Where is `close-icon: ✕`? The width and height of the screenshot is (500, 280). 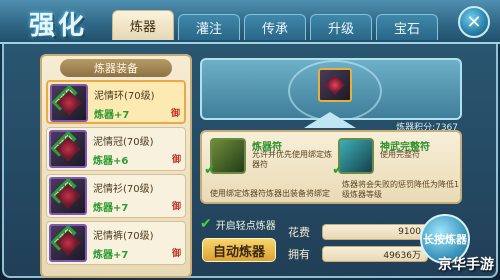 close-icon: ✕ is located at coordinates (474, 22).